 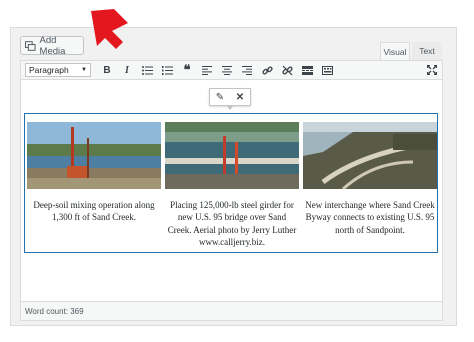 I want to click on add-media-label: Add Media, so click(x=52, y=45).